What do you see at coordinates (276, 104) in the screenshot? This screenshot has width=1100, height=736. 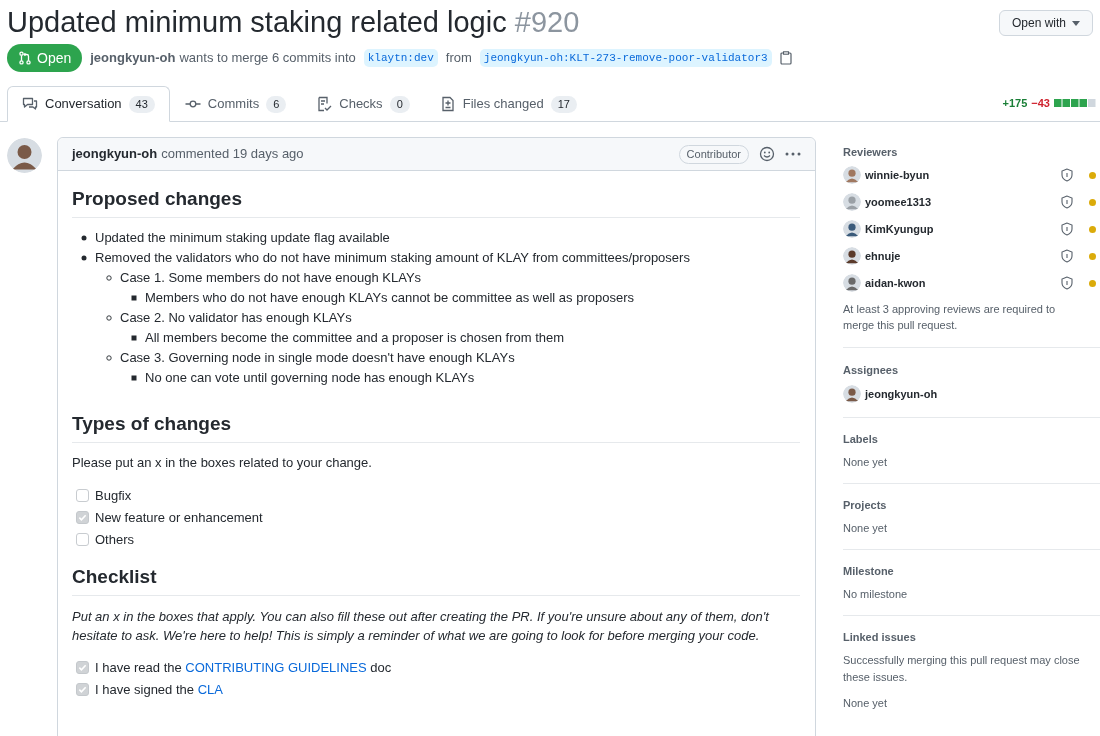 I see `tab-counter: 6` at bounding box center [276, 104].